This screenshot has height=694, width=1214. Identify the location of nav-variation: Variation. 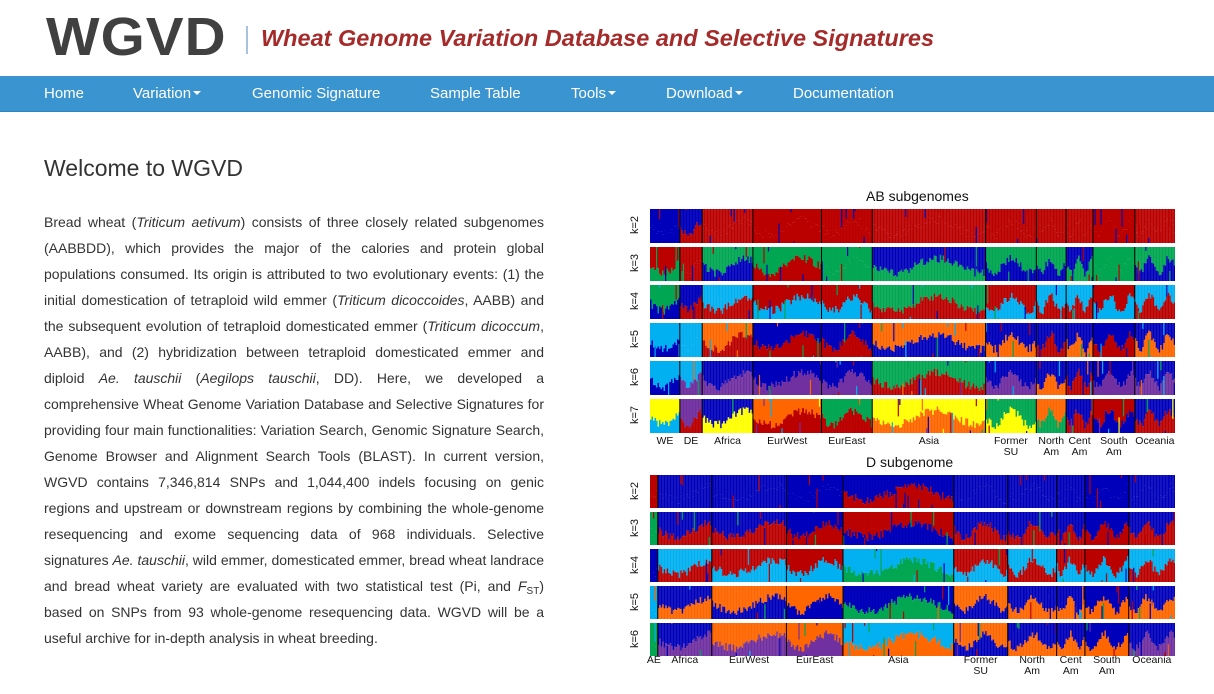
(167, 93).